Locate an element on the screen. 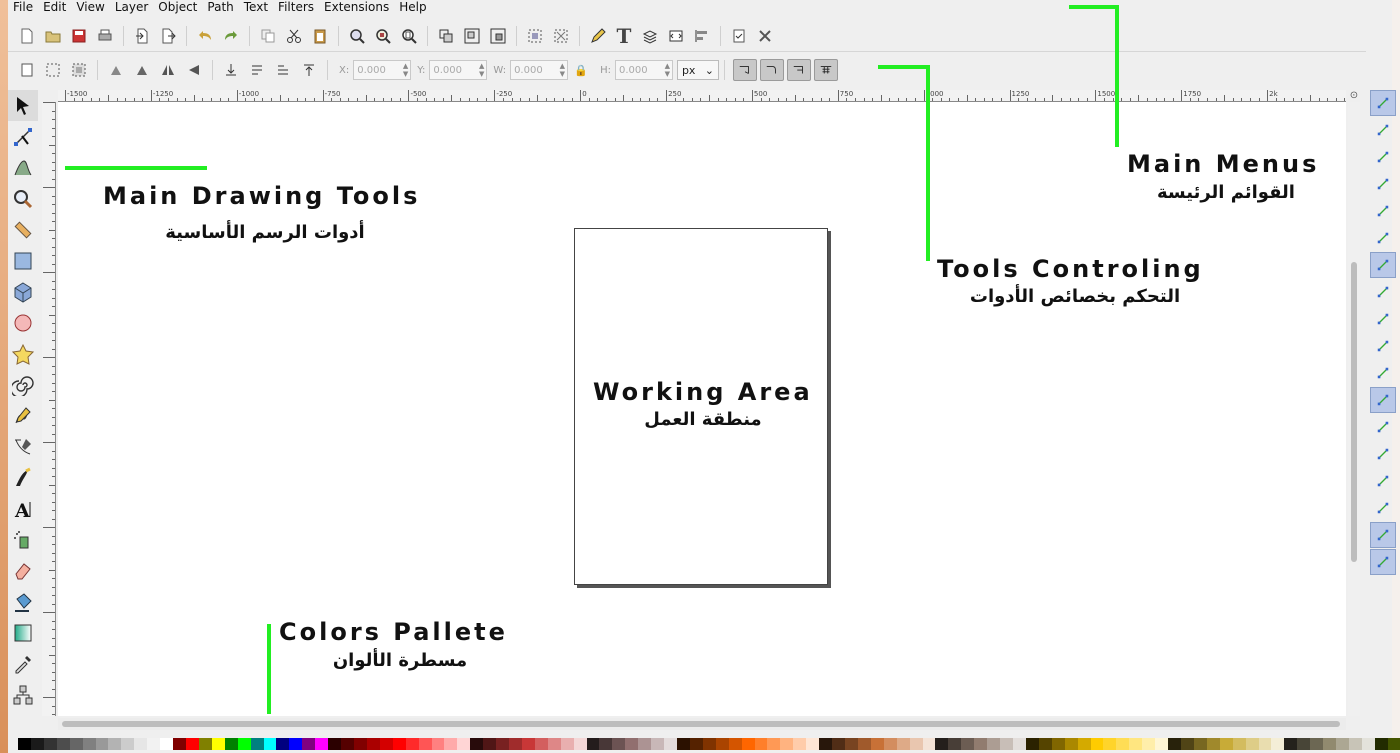 Image resolution: width=1400 pixels, height=753 pixels. snap-enable-icon is located at coordinates (1383, 103).